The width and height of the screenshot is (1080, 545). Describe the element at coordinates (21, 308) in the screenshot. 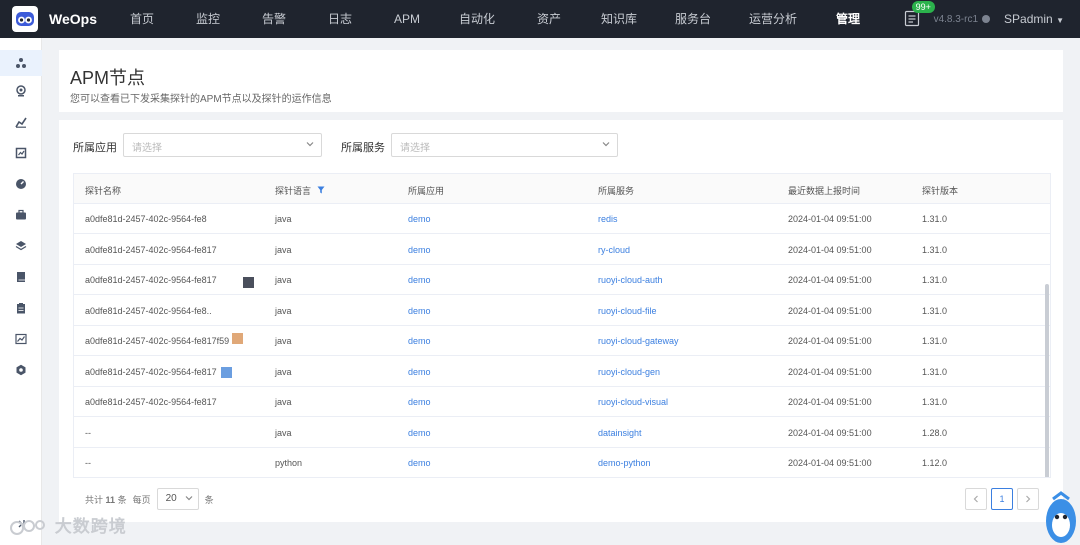

I see `sidebar-item-tasks` at that location.